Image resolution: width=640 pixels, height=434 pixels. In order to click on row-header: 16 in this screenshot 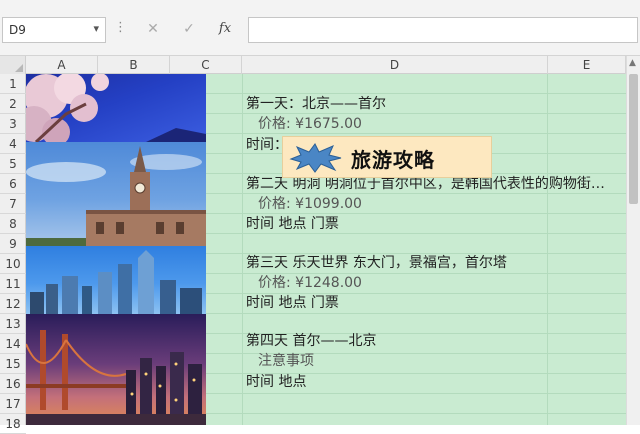, I will do `click(13, 384)`.